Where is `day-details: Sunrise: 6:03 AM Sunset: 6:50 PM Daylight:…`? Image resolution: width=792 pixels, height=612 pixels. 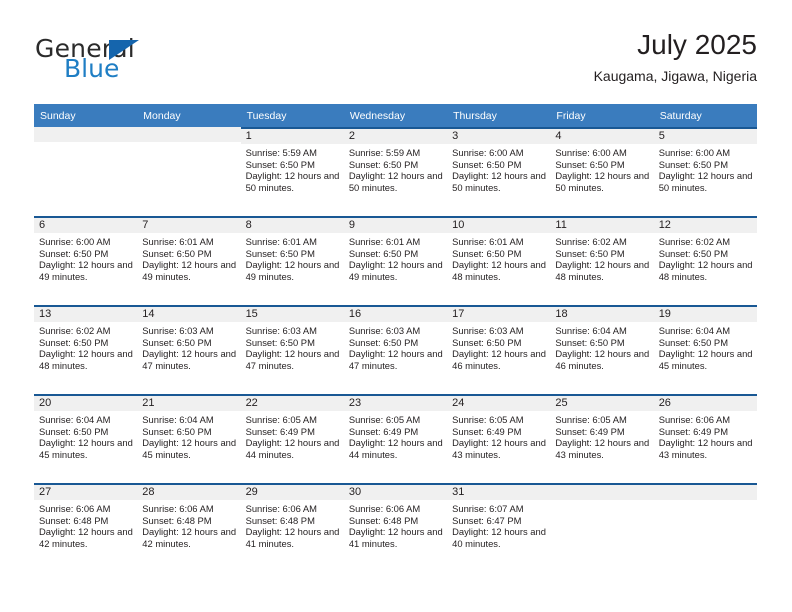 day-details: Sunrise: 6:03 AM Sunset: 6:50 PM Daylight:… is located at coordinates (188, 346).